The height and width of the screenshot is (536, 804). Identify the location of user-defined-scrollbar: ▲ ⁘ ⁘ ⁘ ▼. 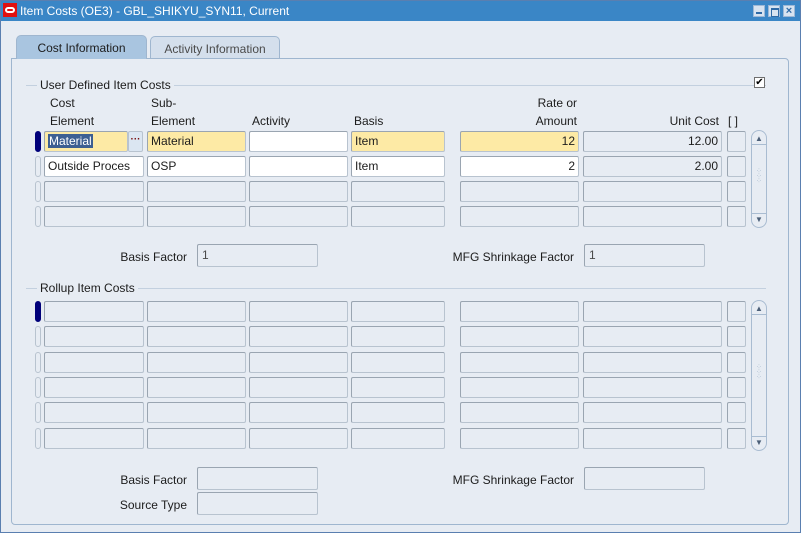
(759, 179).